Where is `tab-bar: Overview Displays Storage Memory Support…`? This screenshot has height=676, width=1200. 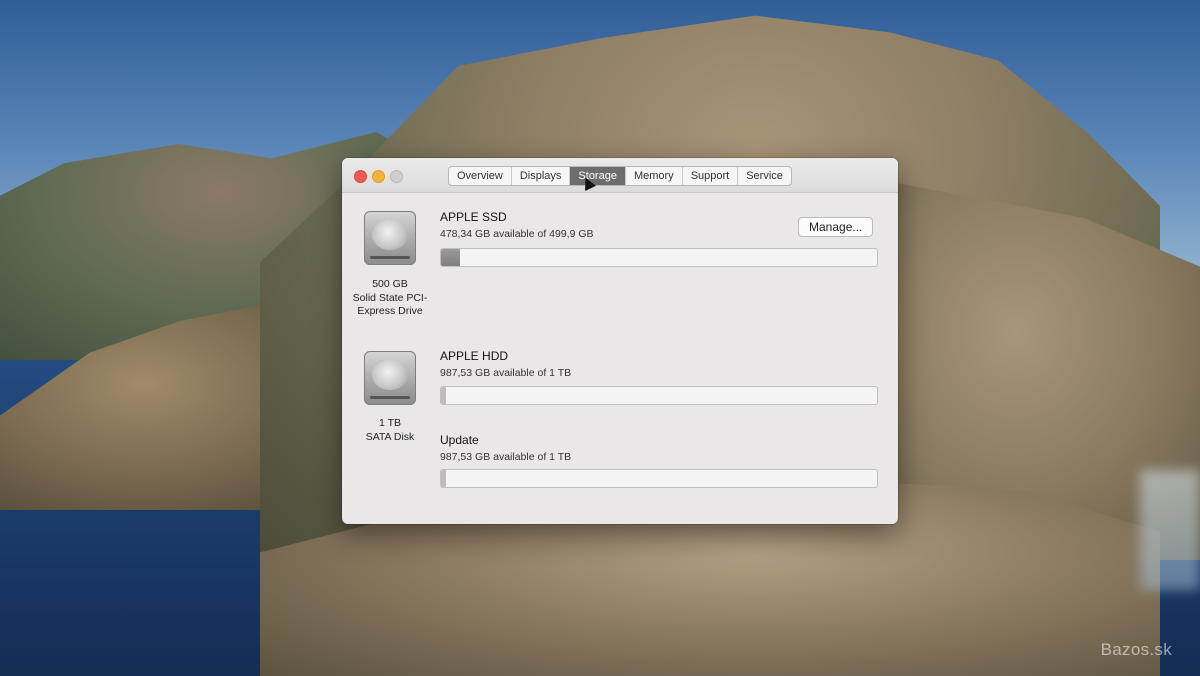
tab-bar: Overview Displays Storage Memory Support… is located at coordinates (620, 176).